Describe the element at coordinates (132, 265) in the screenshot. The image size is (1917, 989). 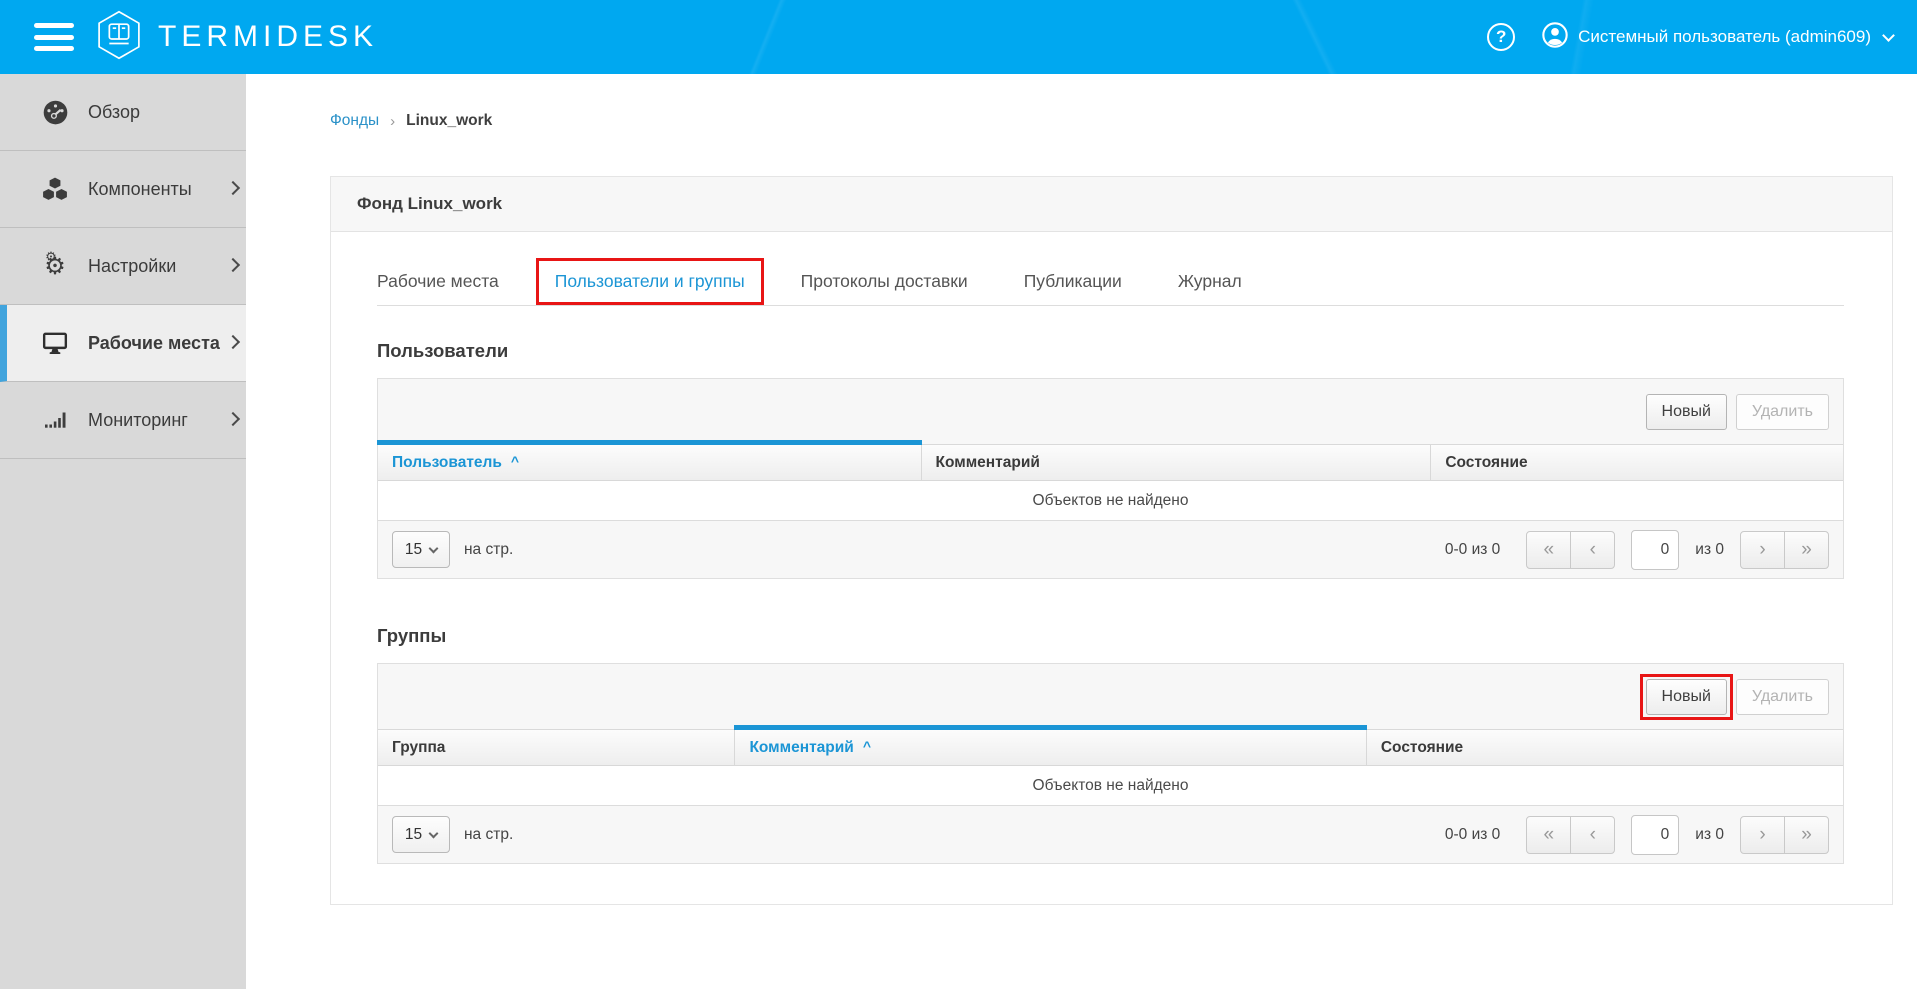
I see `sidebar-item-label: Настройки` at that location.